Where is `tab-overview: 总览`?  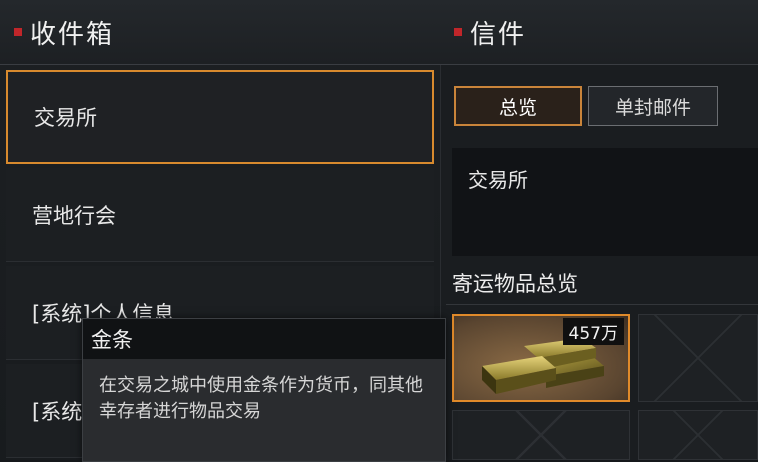 tab-overview: 总览 is located at coordinates (518, 106).